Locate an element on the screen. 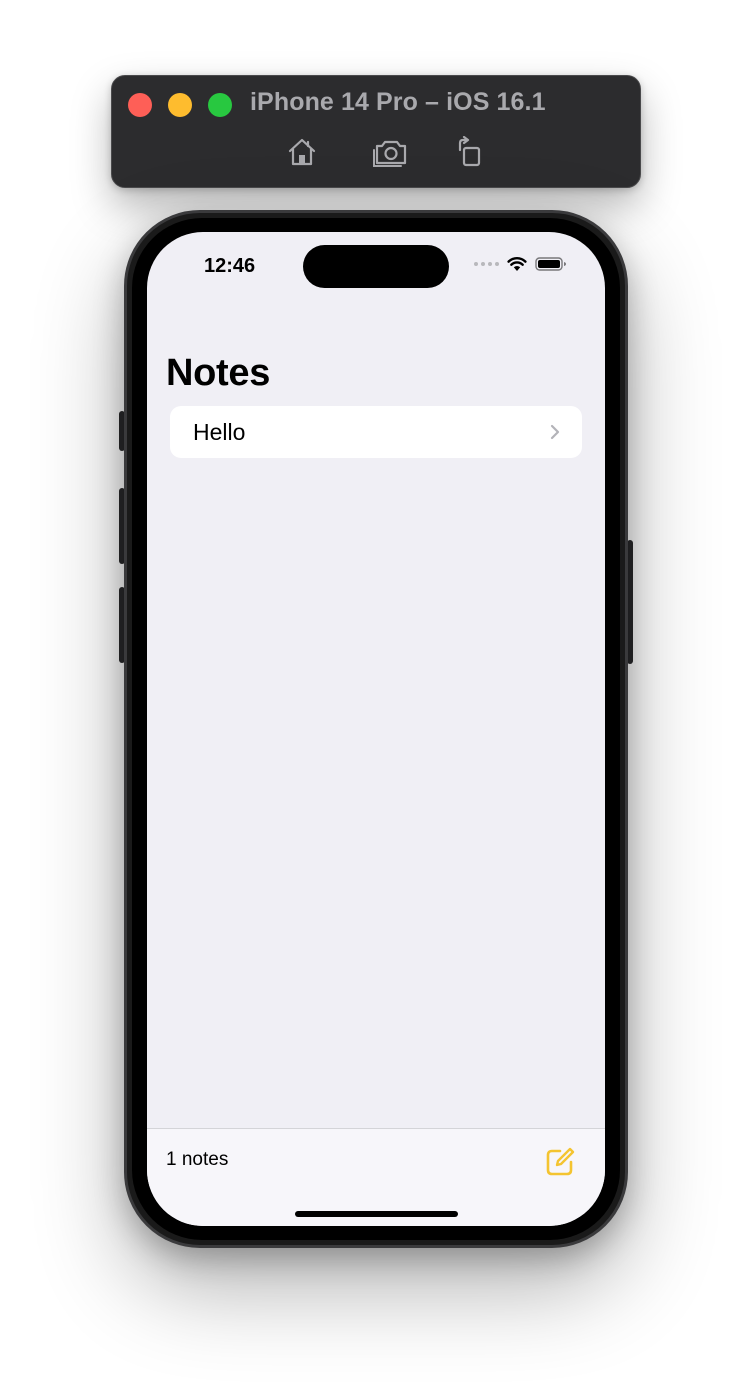 This screenshot has height=1398, width=752. battery-icon is located at coordinates (550, 264).